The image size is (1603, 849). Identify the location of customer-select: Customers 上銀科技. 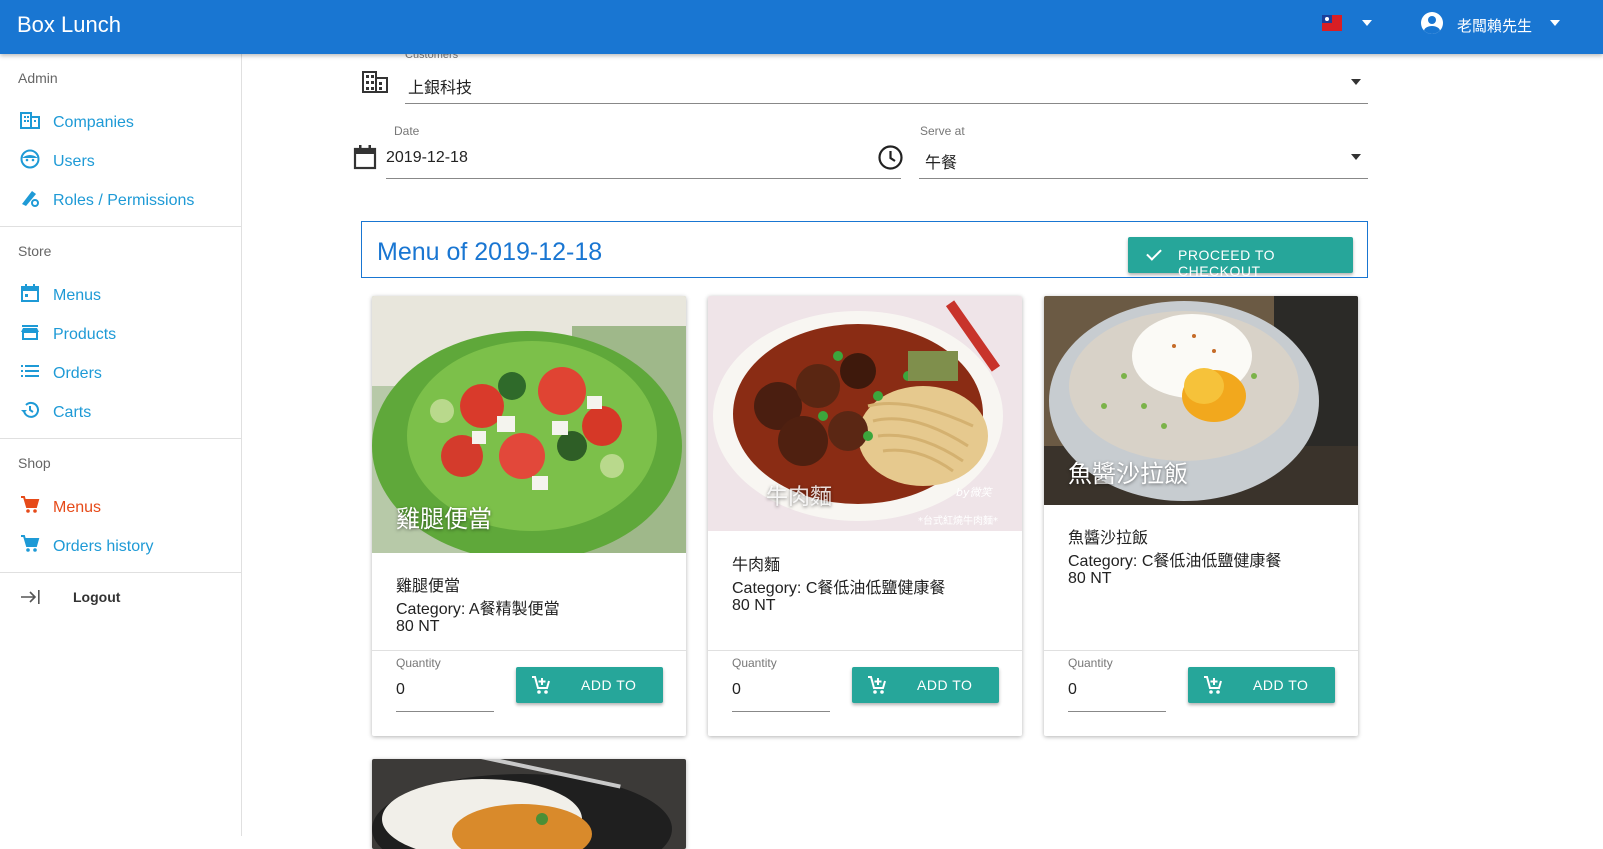
(886, 76).